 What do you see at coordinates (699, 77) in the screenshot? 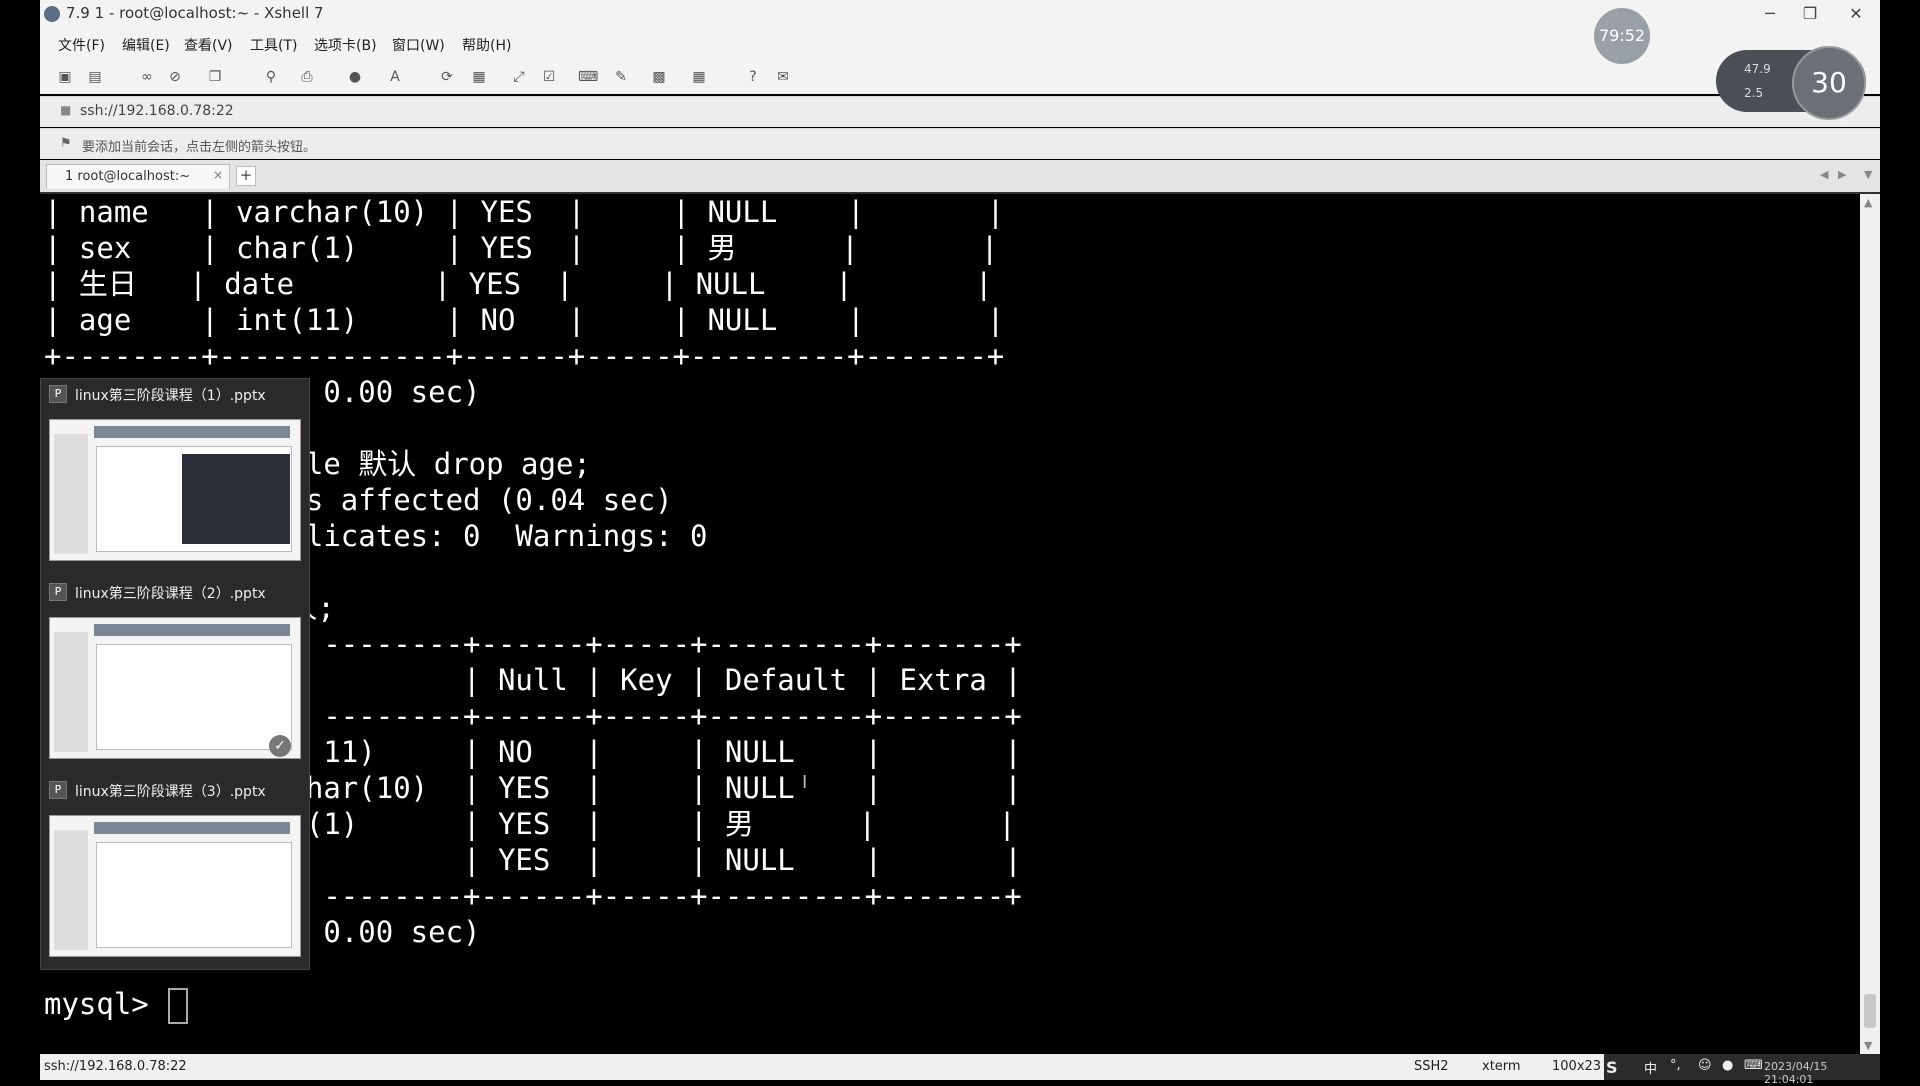
I see `layout-icon: ▦` at bounding box center [699, 77].